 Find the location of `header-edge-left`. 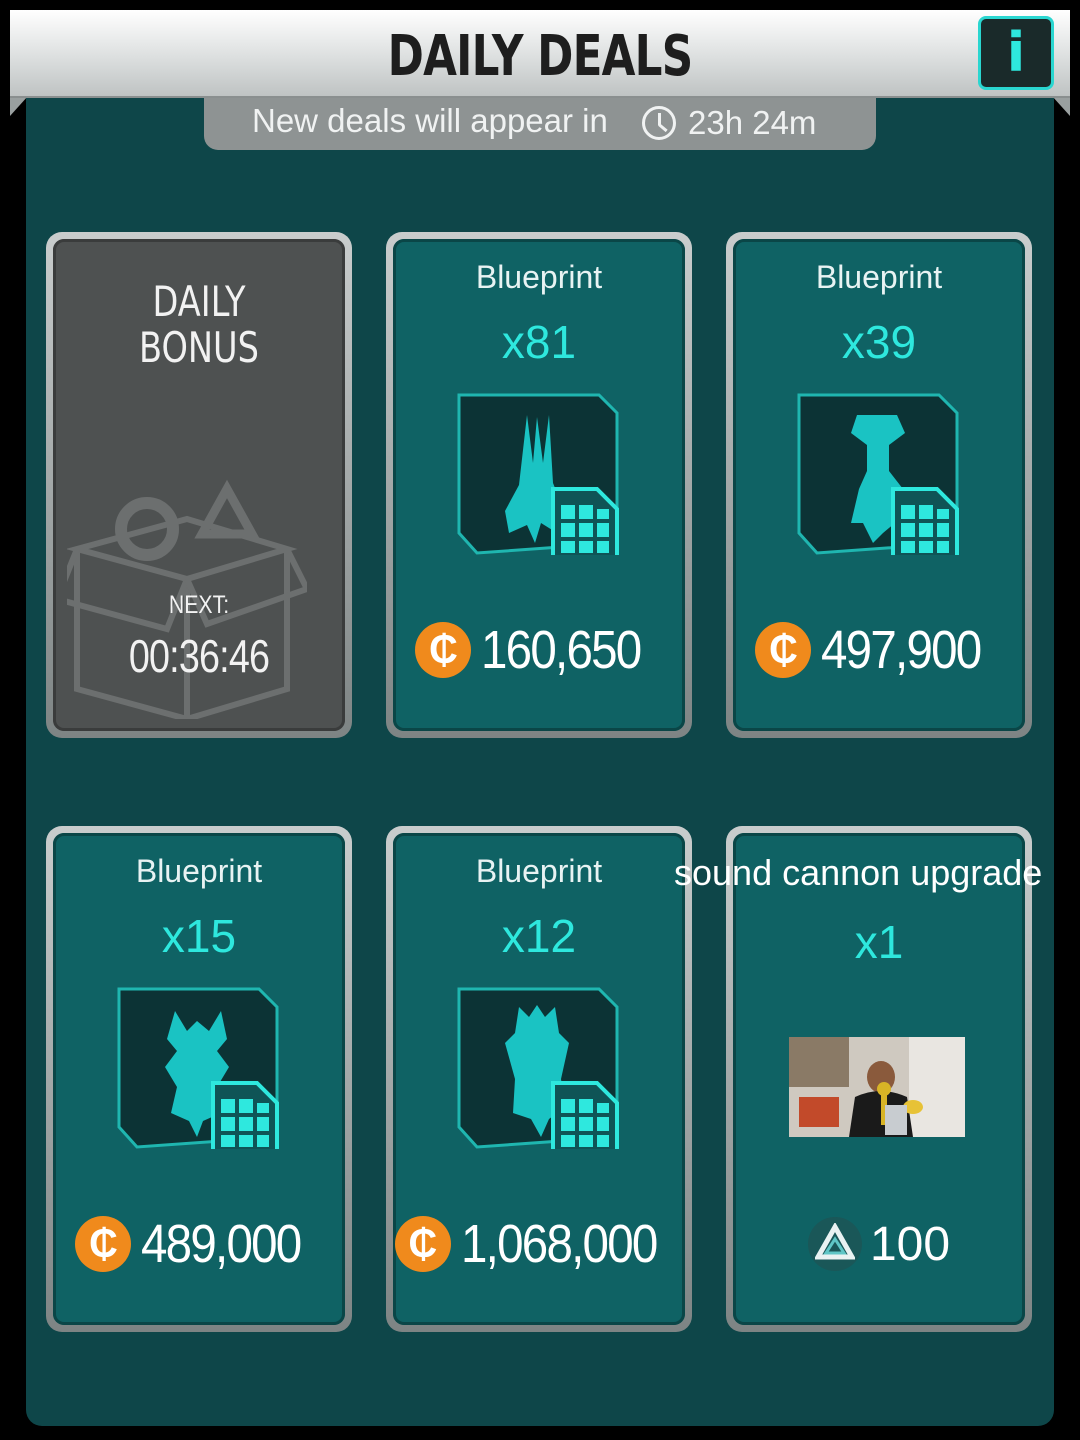

header-edge-left is located at coordinates (19, 106).